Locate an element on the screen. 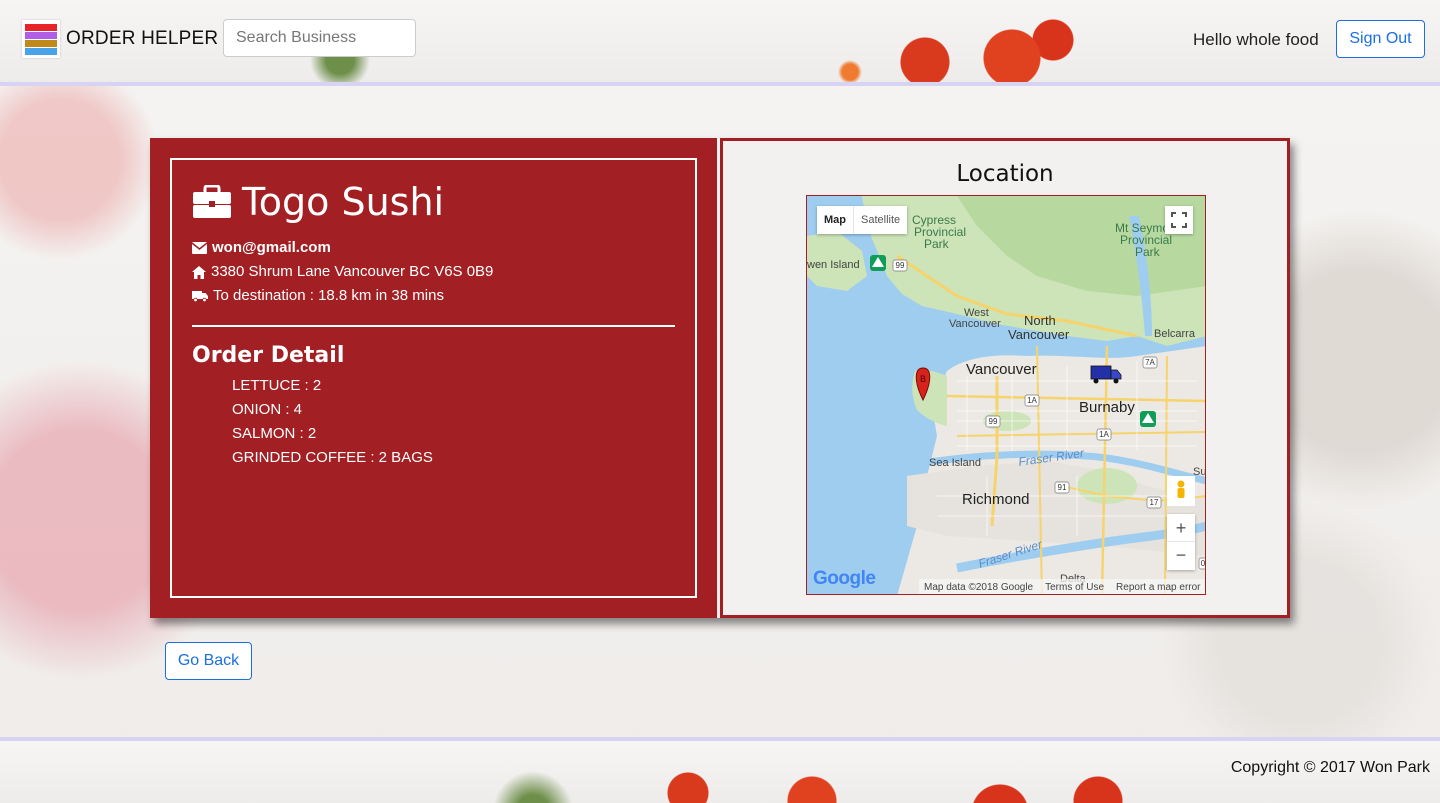  svg-text: 7A is located at coordinates (1150, 362).